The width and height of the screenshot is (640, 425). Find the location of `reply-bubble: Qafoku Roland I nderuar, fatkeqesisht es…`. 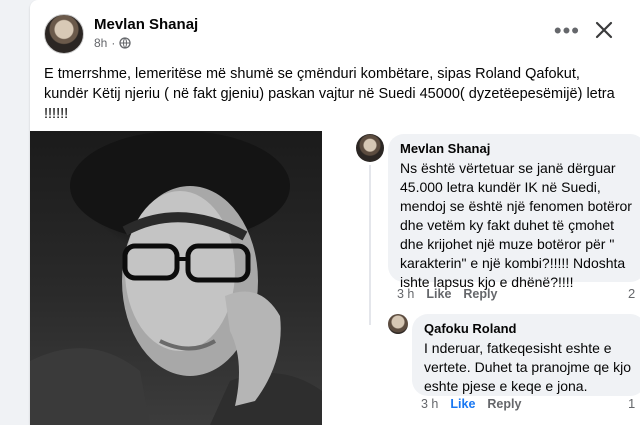

reply-bubble: Qafoku Roland I nderuar, fatkeqesisht es… is located at coordinates (526, 355).